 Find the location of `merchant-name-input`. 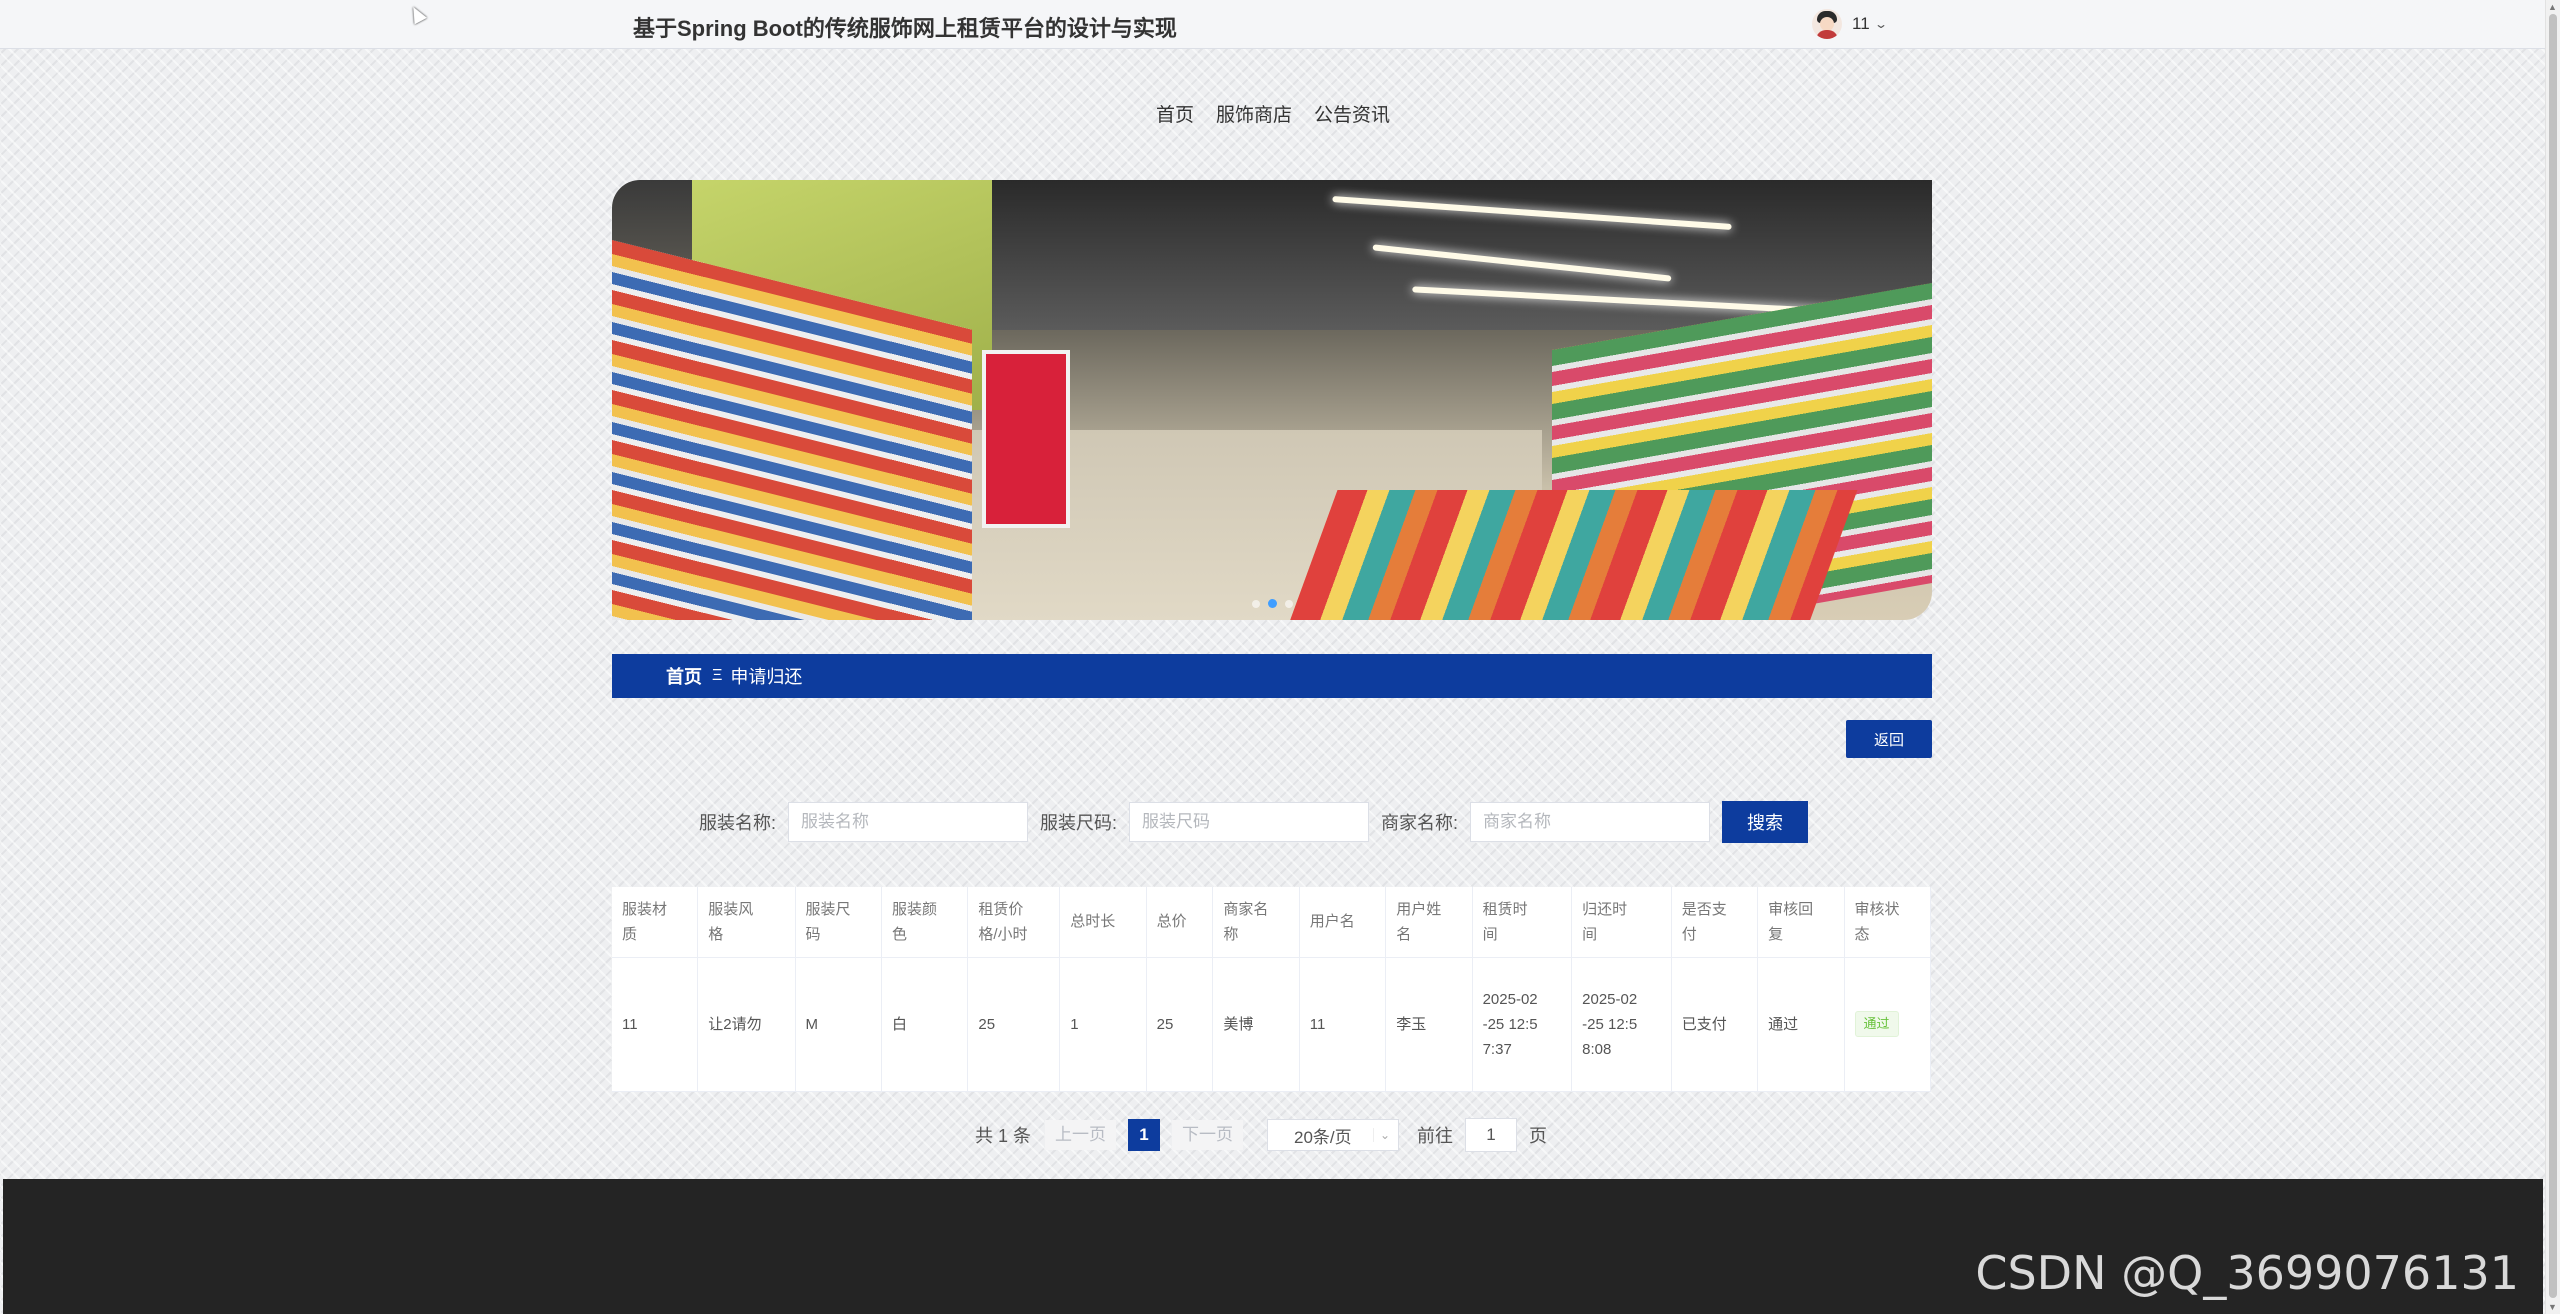

merchant-name-input is located at coordinates (1590, 822).